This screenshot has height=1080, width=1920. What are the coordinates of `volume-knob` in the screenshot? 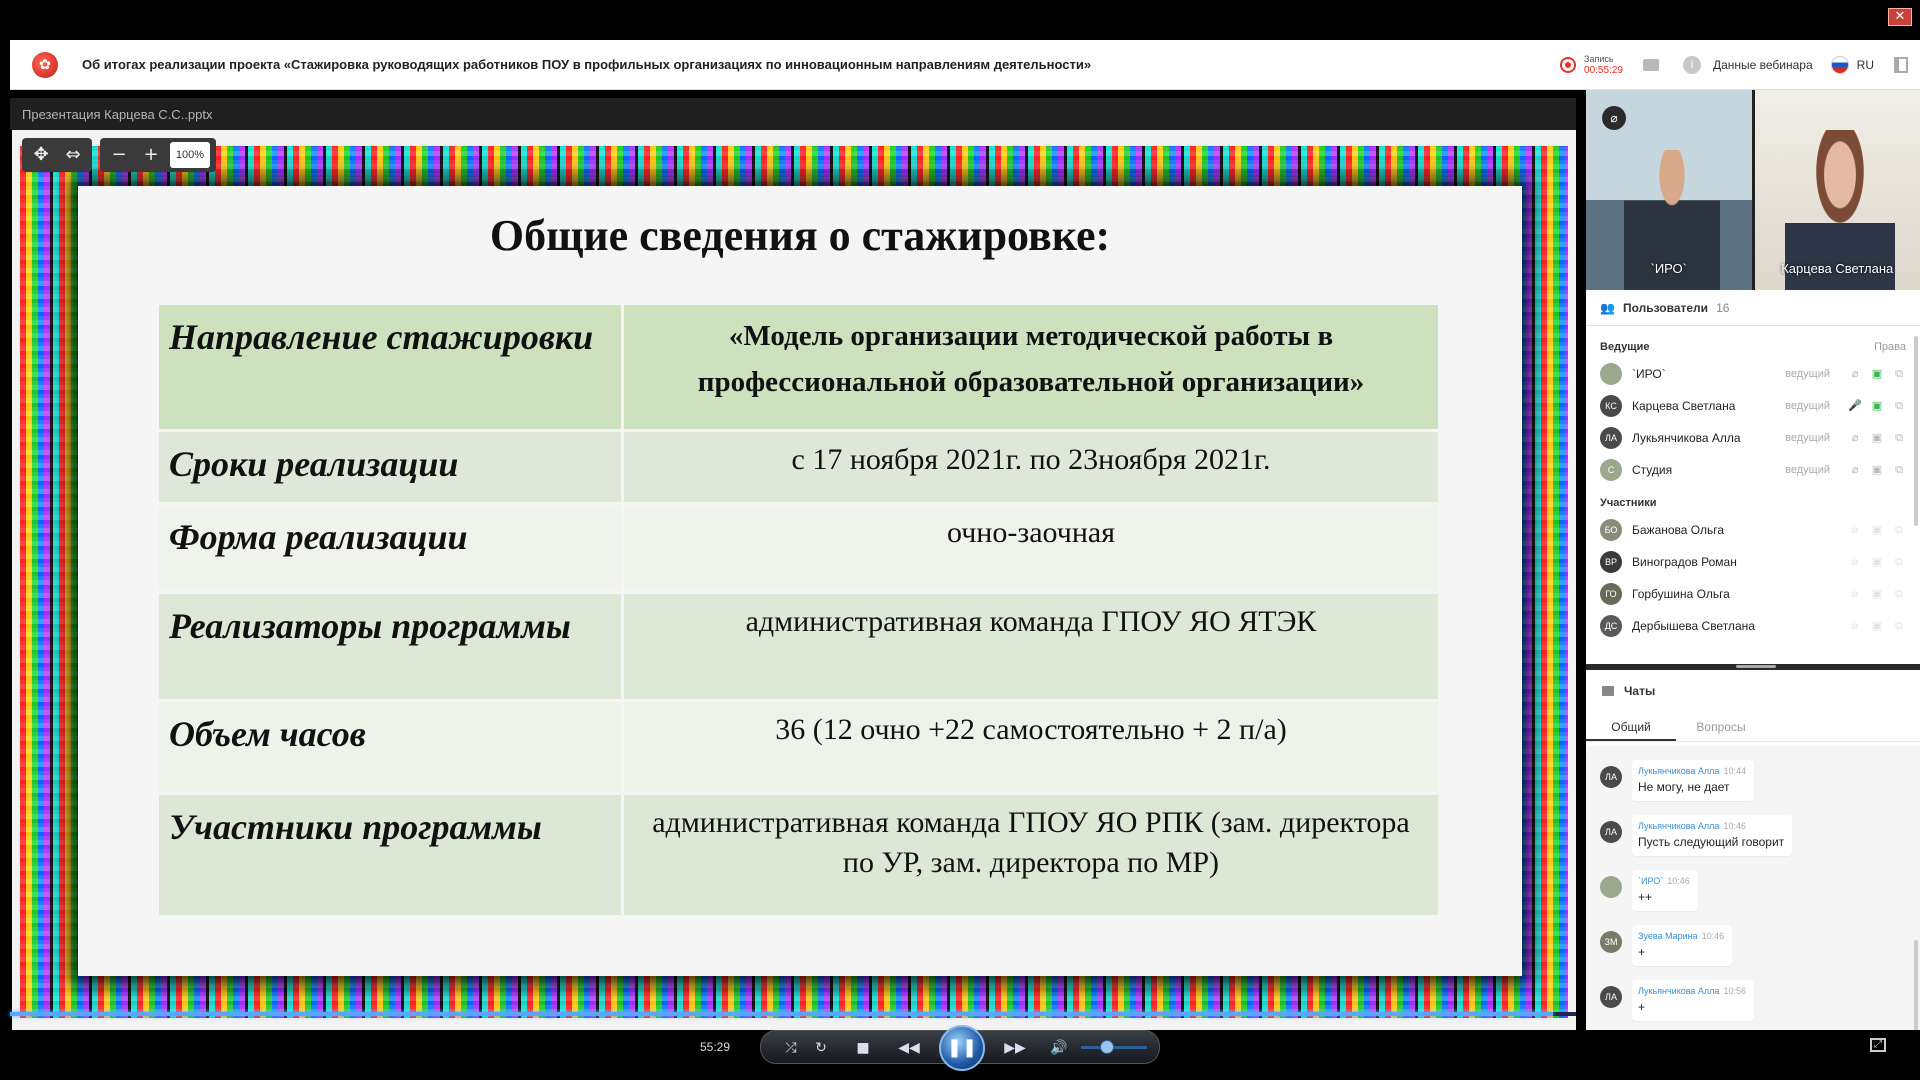 It's located at (1107, 1047).